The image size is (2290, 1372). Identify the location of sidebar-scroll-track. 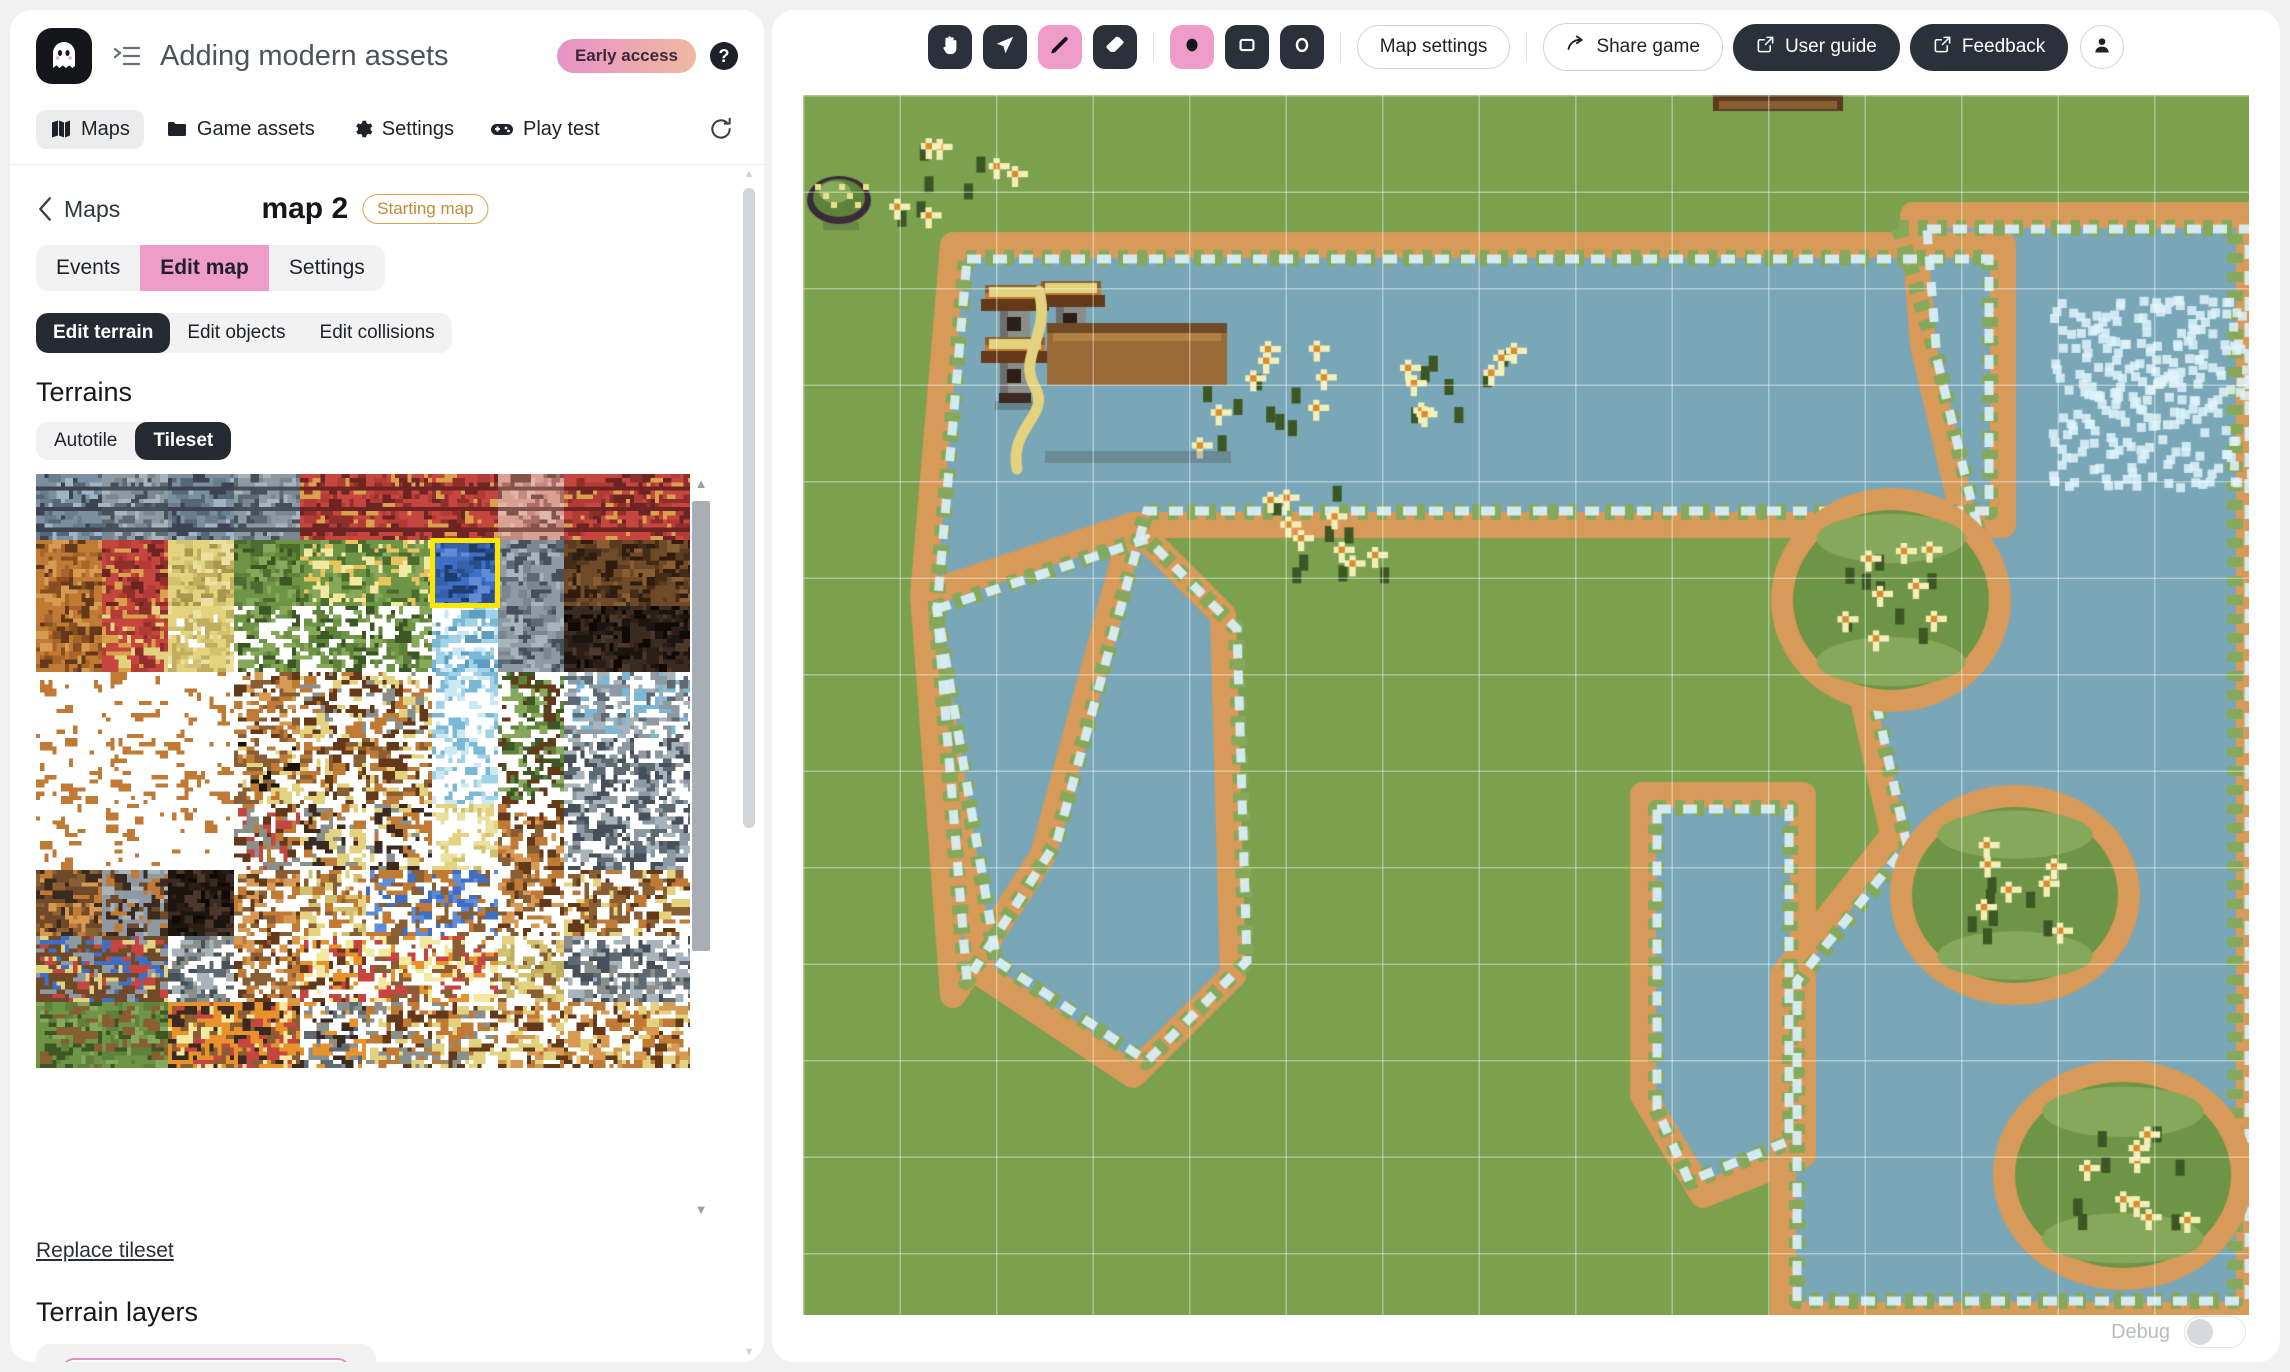
(749, 763).